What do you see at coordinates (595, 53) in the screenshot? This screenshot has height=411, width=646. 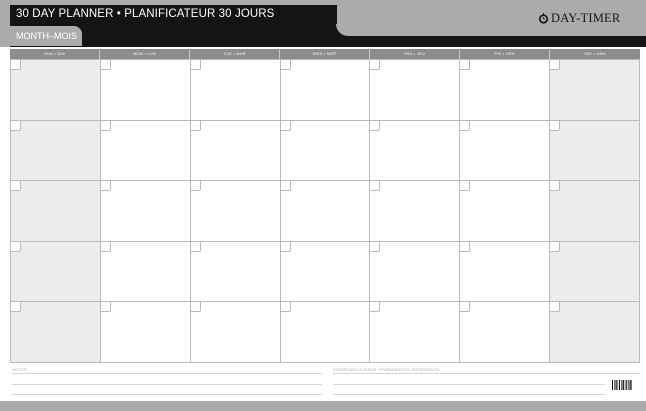 I see `day-header-sat: SAT • SAM` at bounding box center [595, 53].